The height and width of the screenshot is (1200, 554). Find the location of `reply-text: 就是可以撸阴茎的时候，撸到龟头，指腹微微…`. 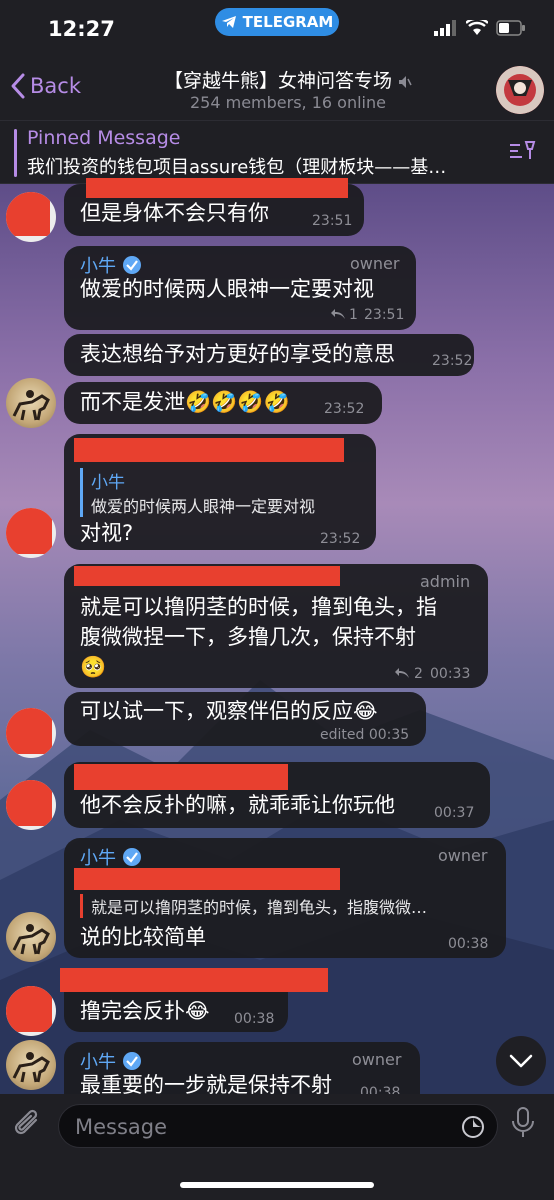

reply-text: 就是可以撸阴茎的时候，撸到龟头，指腹微微… is located at coordinates (259, 907).